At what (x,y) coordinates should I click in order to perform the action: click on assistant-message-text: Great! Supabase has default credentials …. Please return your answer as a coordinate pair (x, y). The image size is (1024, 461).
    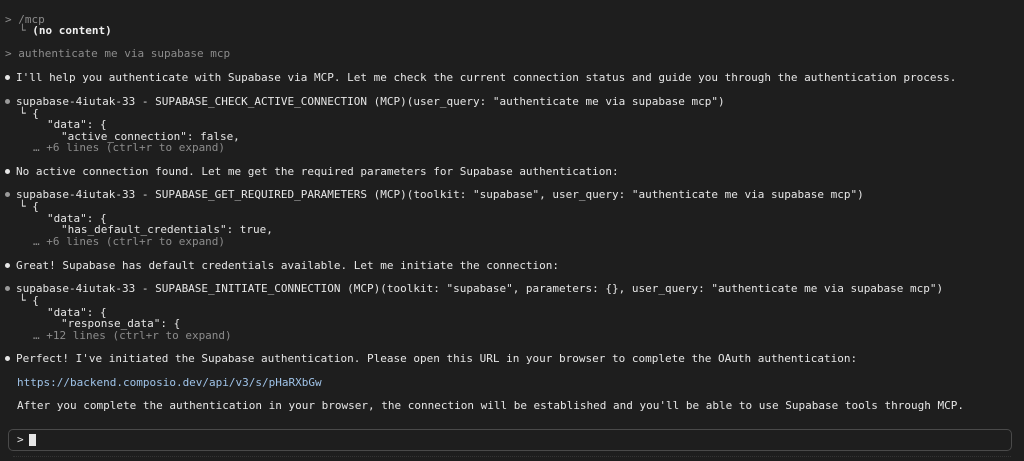
    Looking at the image, I should click on (288, 265).